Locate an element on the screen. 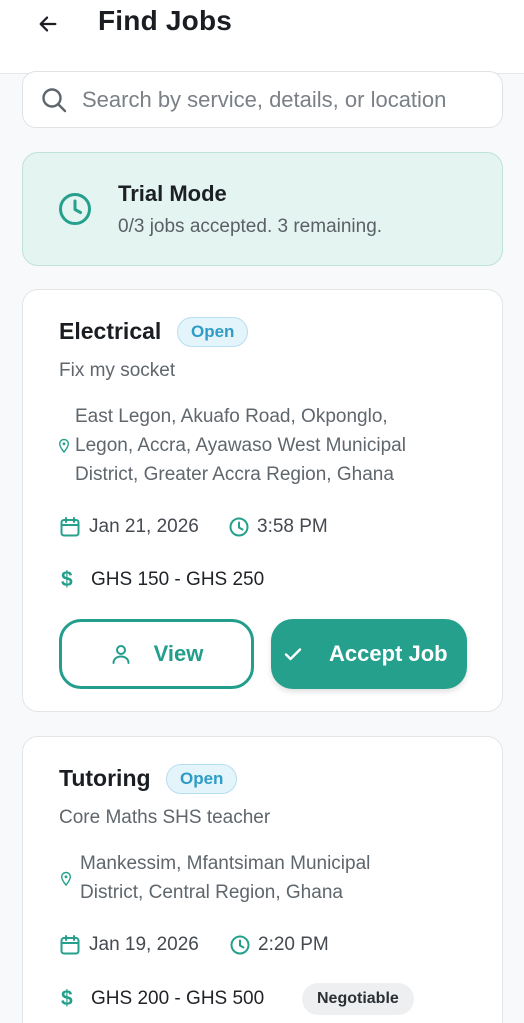 This screenshot has width=524, height=1023. location-line: Legon, Accra, Ayawaso West Municipal is located at coordinates (240, 445).